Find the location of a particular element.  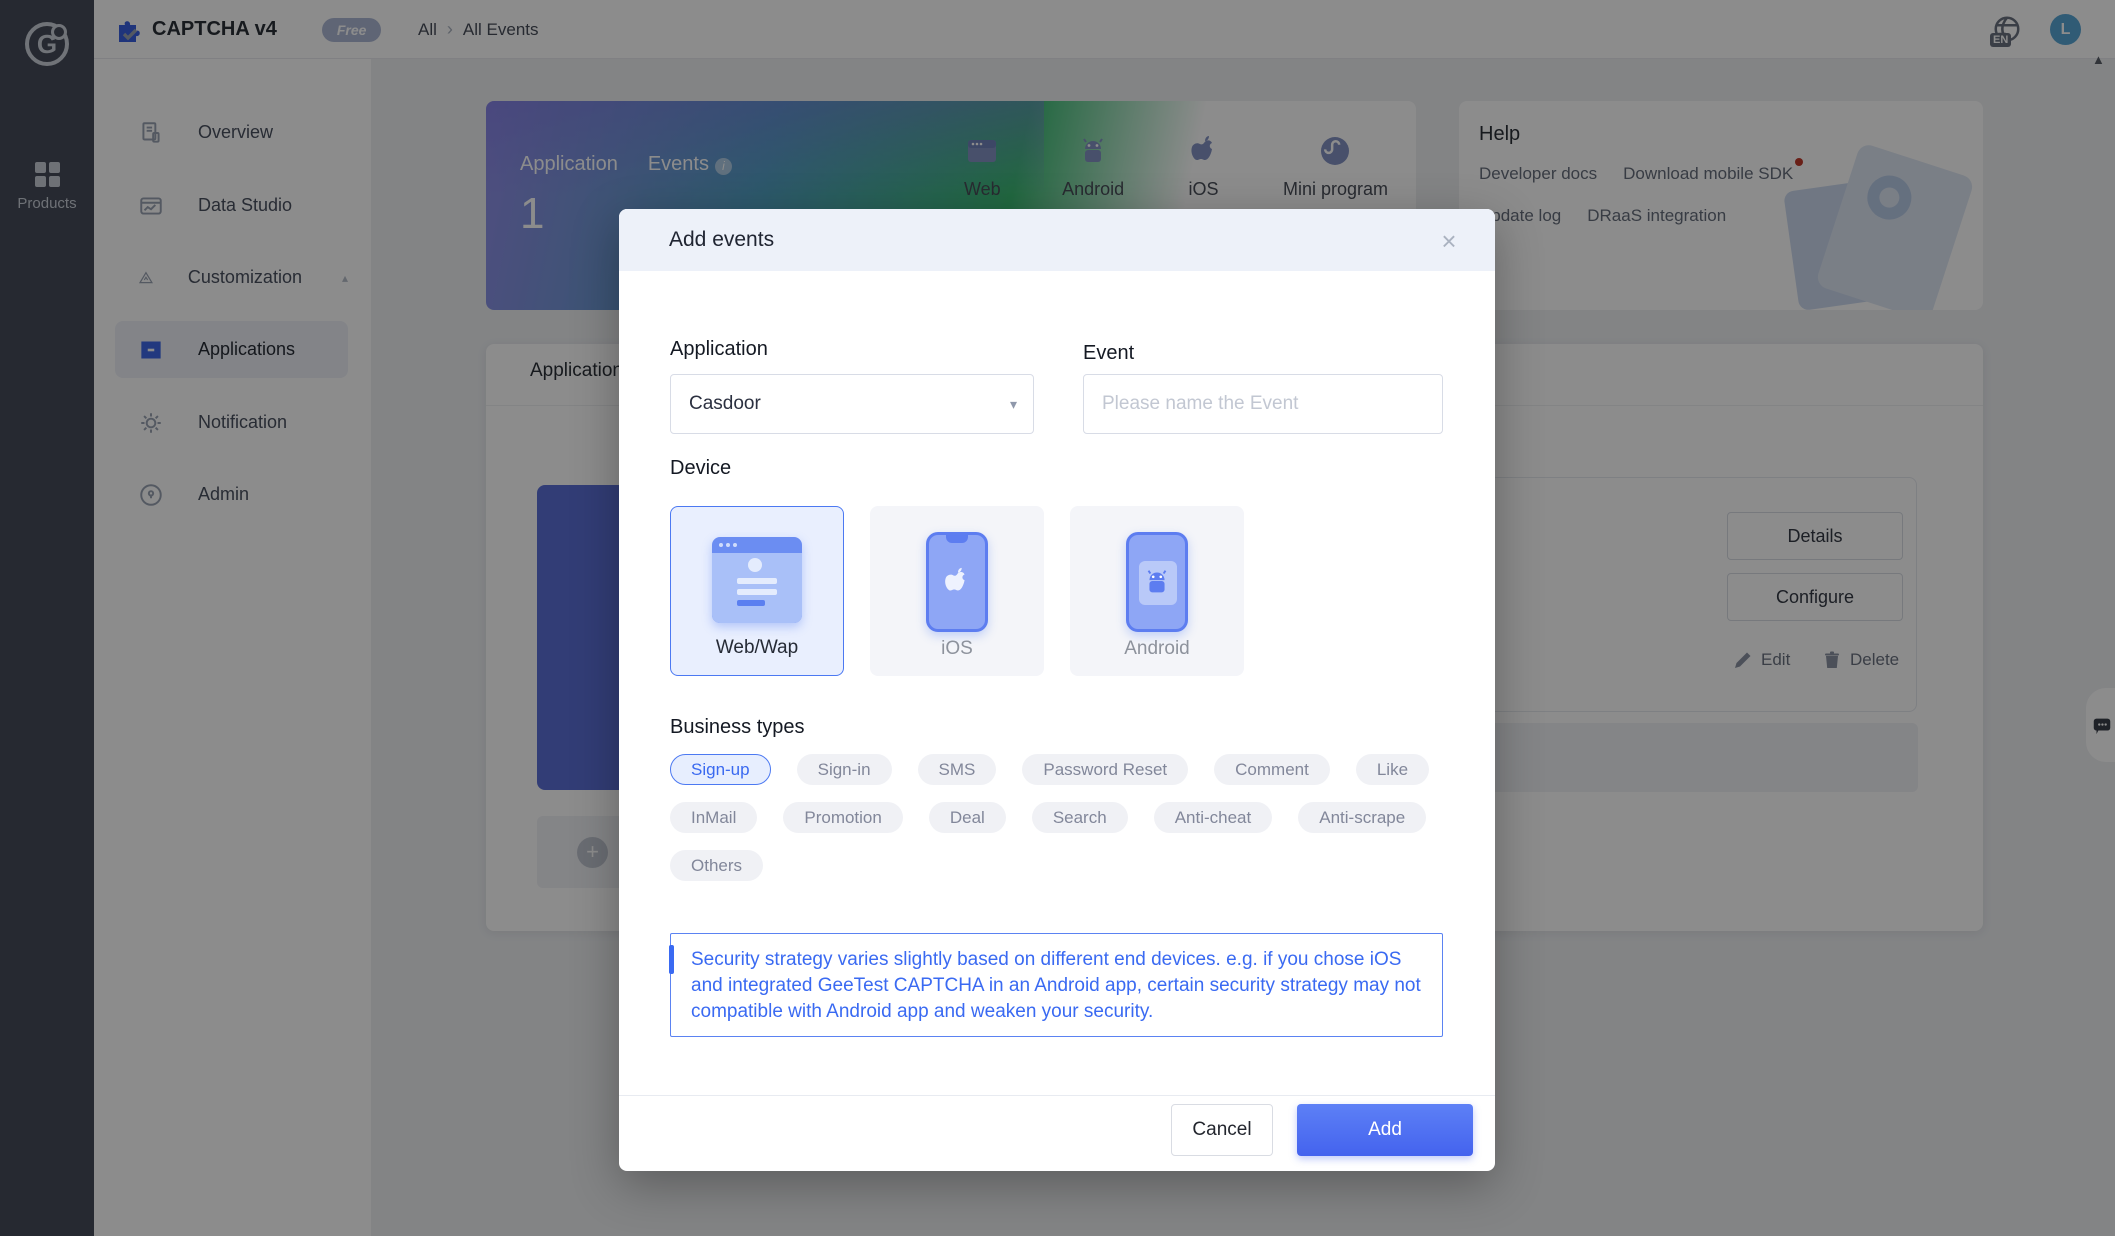

device-option-android: Android is located at coordinates (1157, 591).